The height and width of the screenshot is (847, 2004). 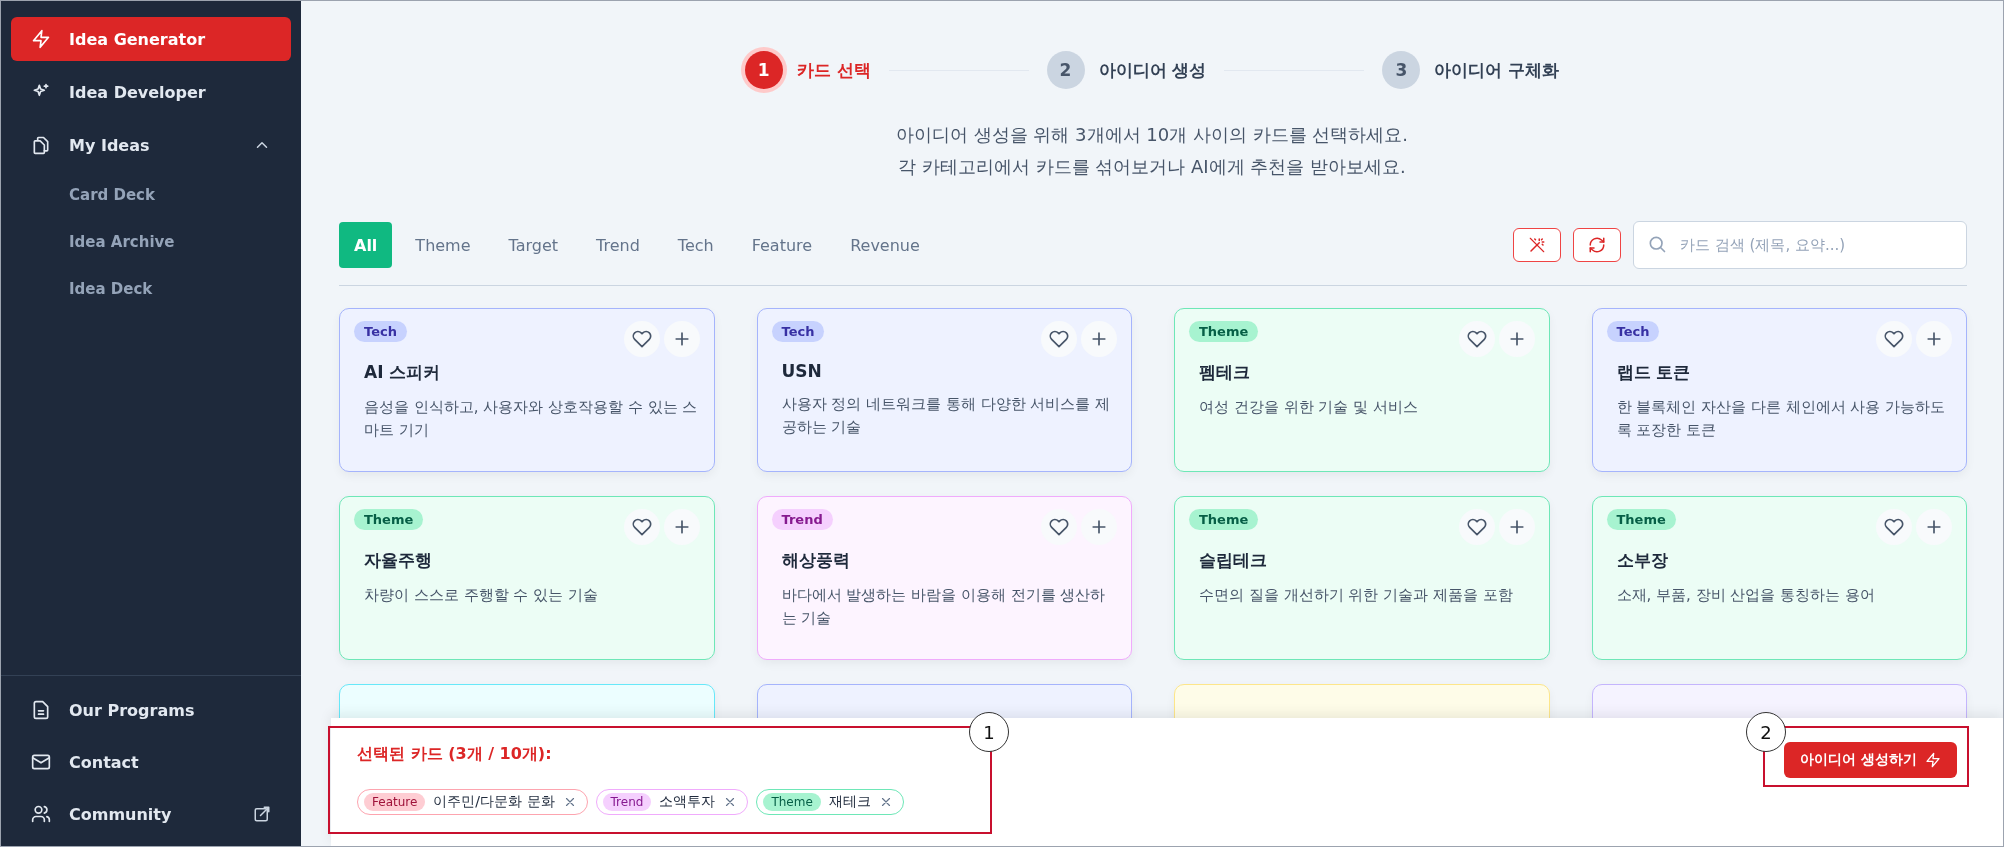 I want to click on shuffle-button, so click(x=1597, y=245).